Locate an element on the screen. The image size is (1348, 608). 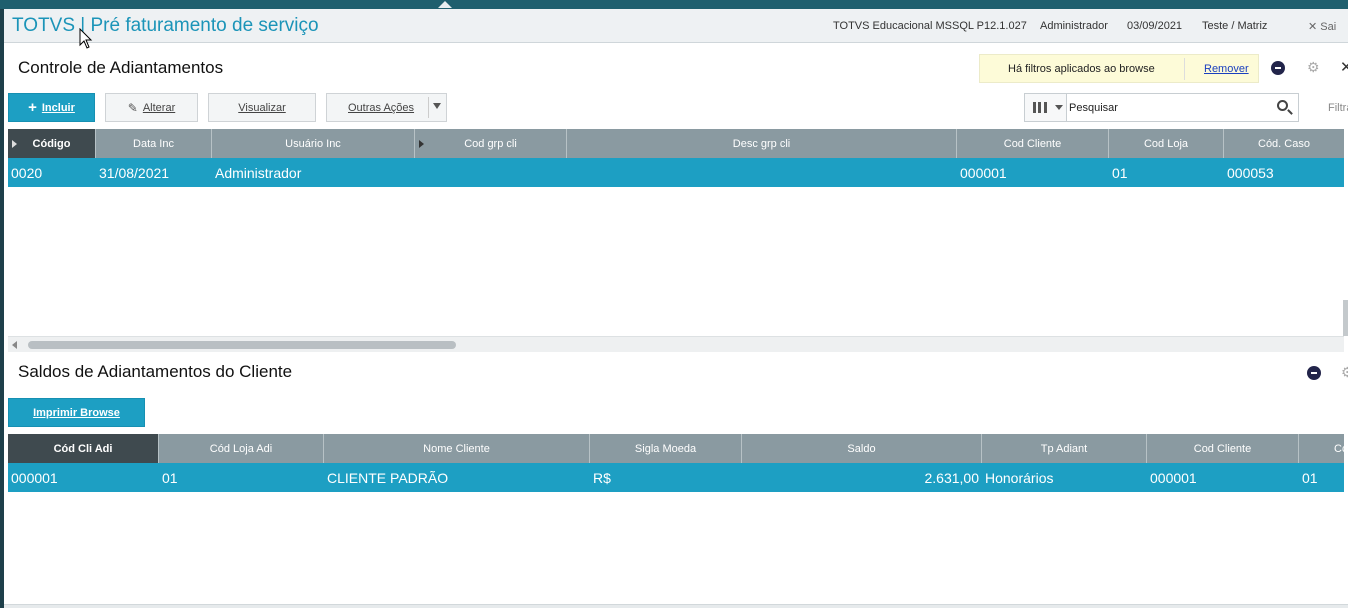
exit-label: Sai is located at coordinates (1328, 27).